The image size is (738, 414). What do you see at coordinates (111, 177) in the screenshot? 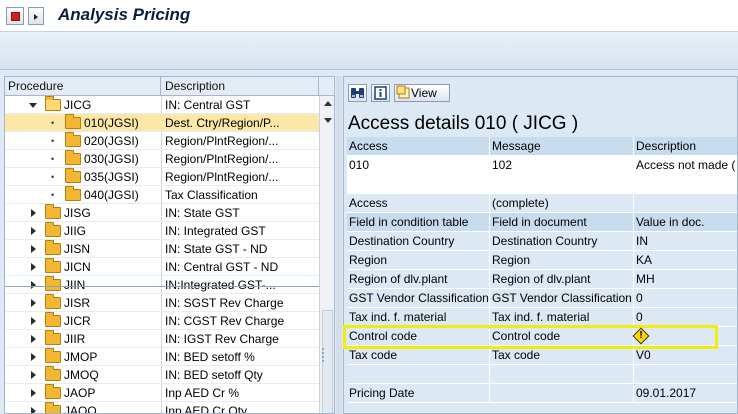
I see `tree-node-label: 035(JGSI)` at bounding box center [111, 177].